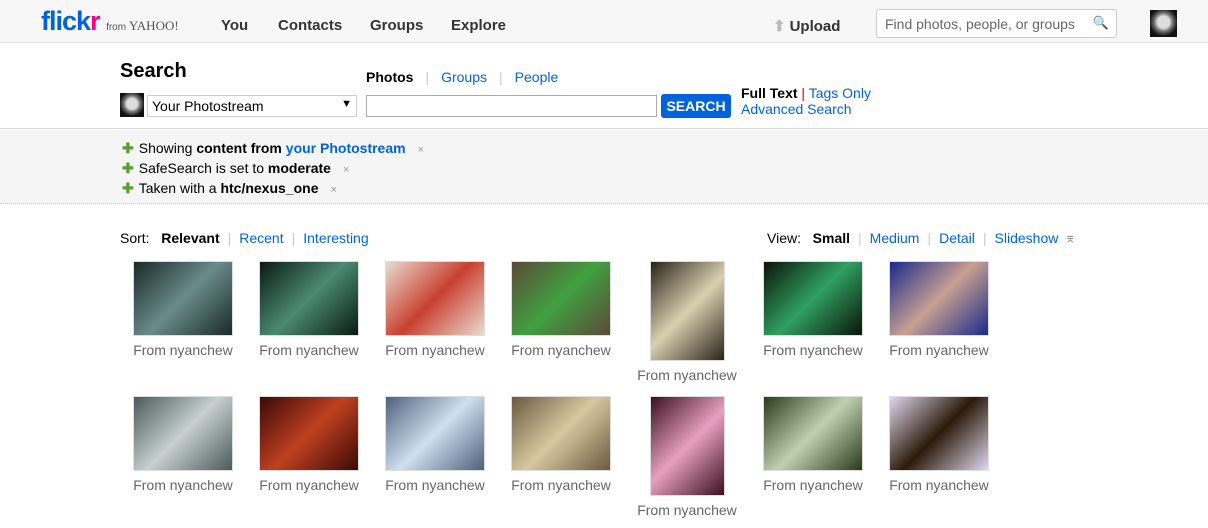  I want to click on nav-contacts: Contacts, so click(310, 25).